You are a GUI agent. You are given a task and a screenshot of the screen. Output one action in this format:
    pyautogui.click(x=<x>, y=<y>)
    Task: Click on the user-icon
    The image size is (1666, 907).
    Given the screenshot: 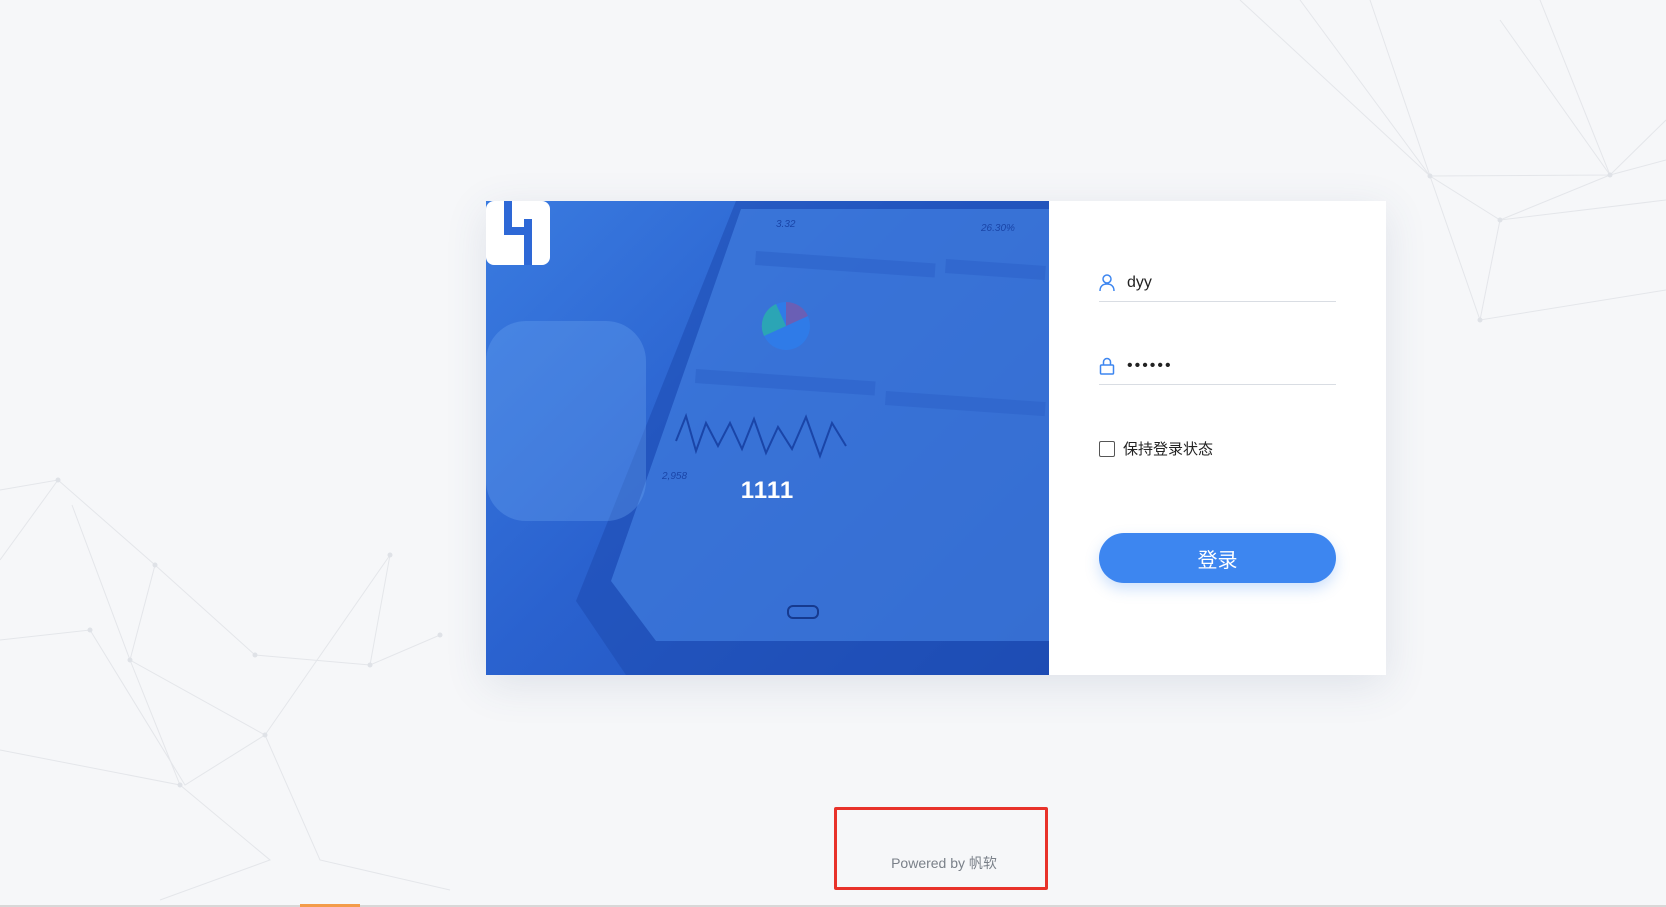 What is the action you would take?
    pyautogui.click(x=1112, y=283)
    